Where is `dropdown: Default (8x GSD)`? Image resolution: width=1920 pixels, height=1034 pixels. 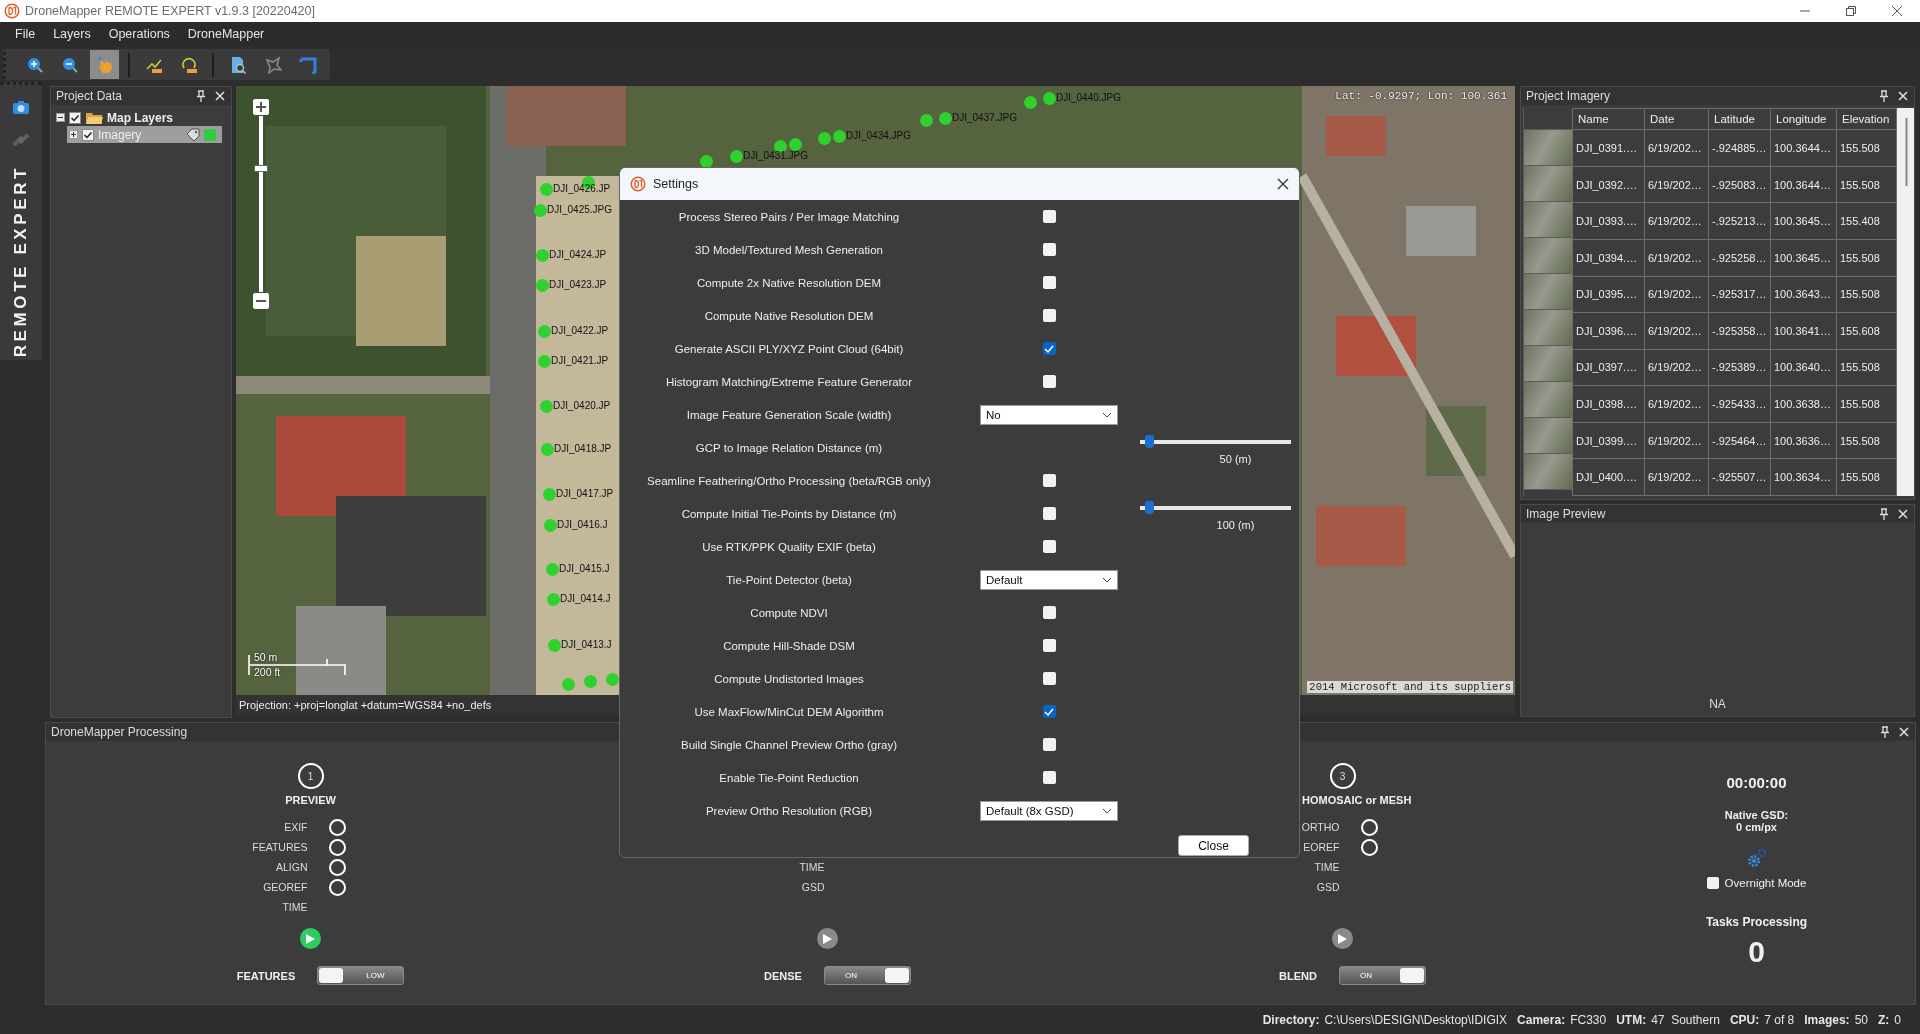
dropdown: Default (8x GSD) is located at coordinates (1049, 810).